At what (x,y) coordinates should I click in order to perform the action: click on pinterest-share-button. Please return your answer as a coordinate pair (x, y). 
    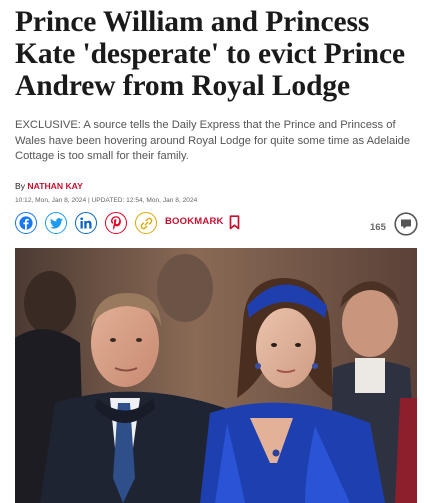
    Looking at the image, I should click on (116, 223).